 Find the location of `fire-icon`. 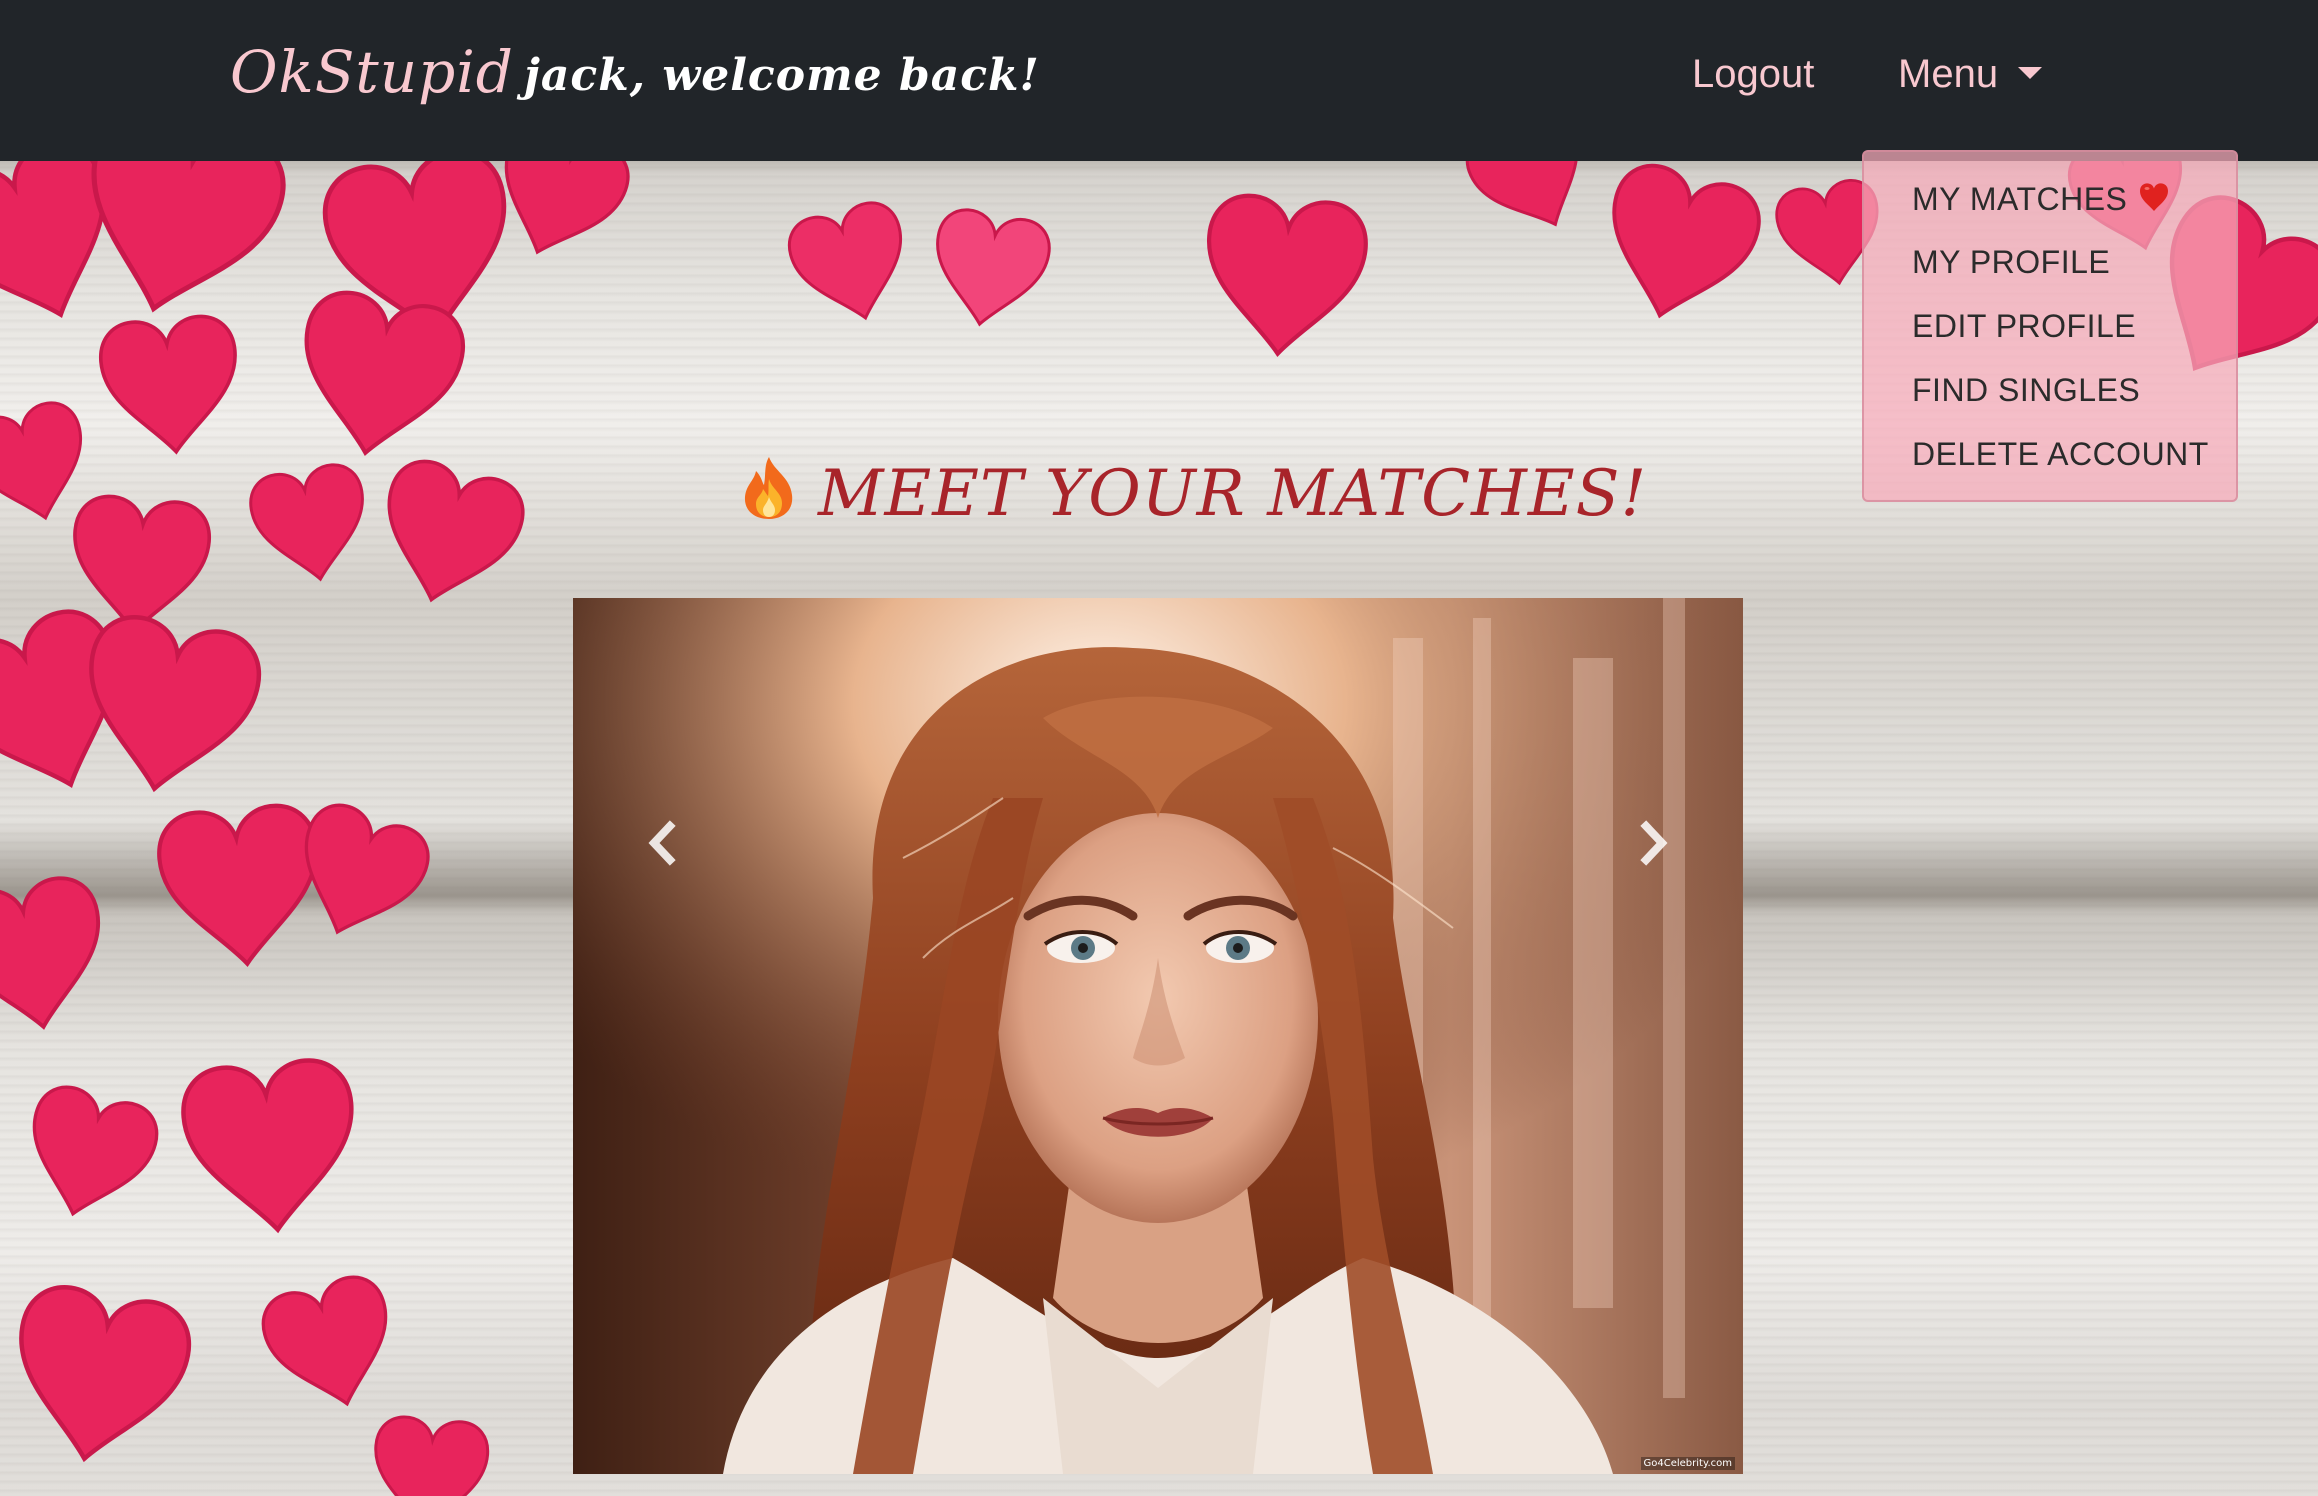

fire-icon is located at coordinates (769, 488).